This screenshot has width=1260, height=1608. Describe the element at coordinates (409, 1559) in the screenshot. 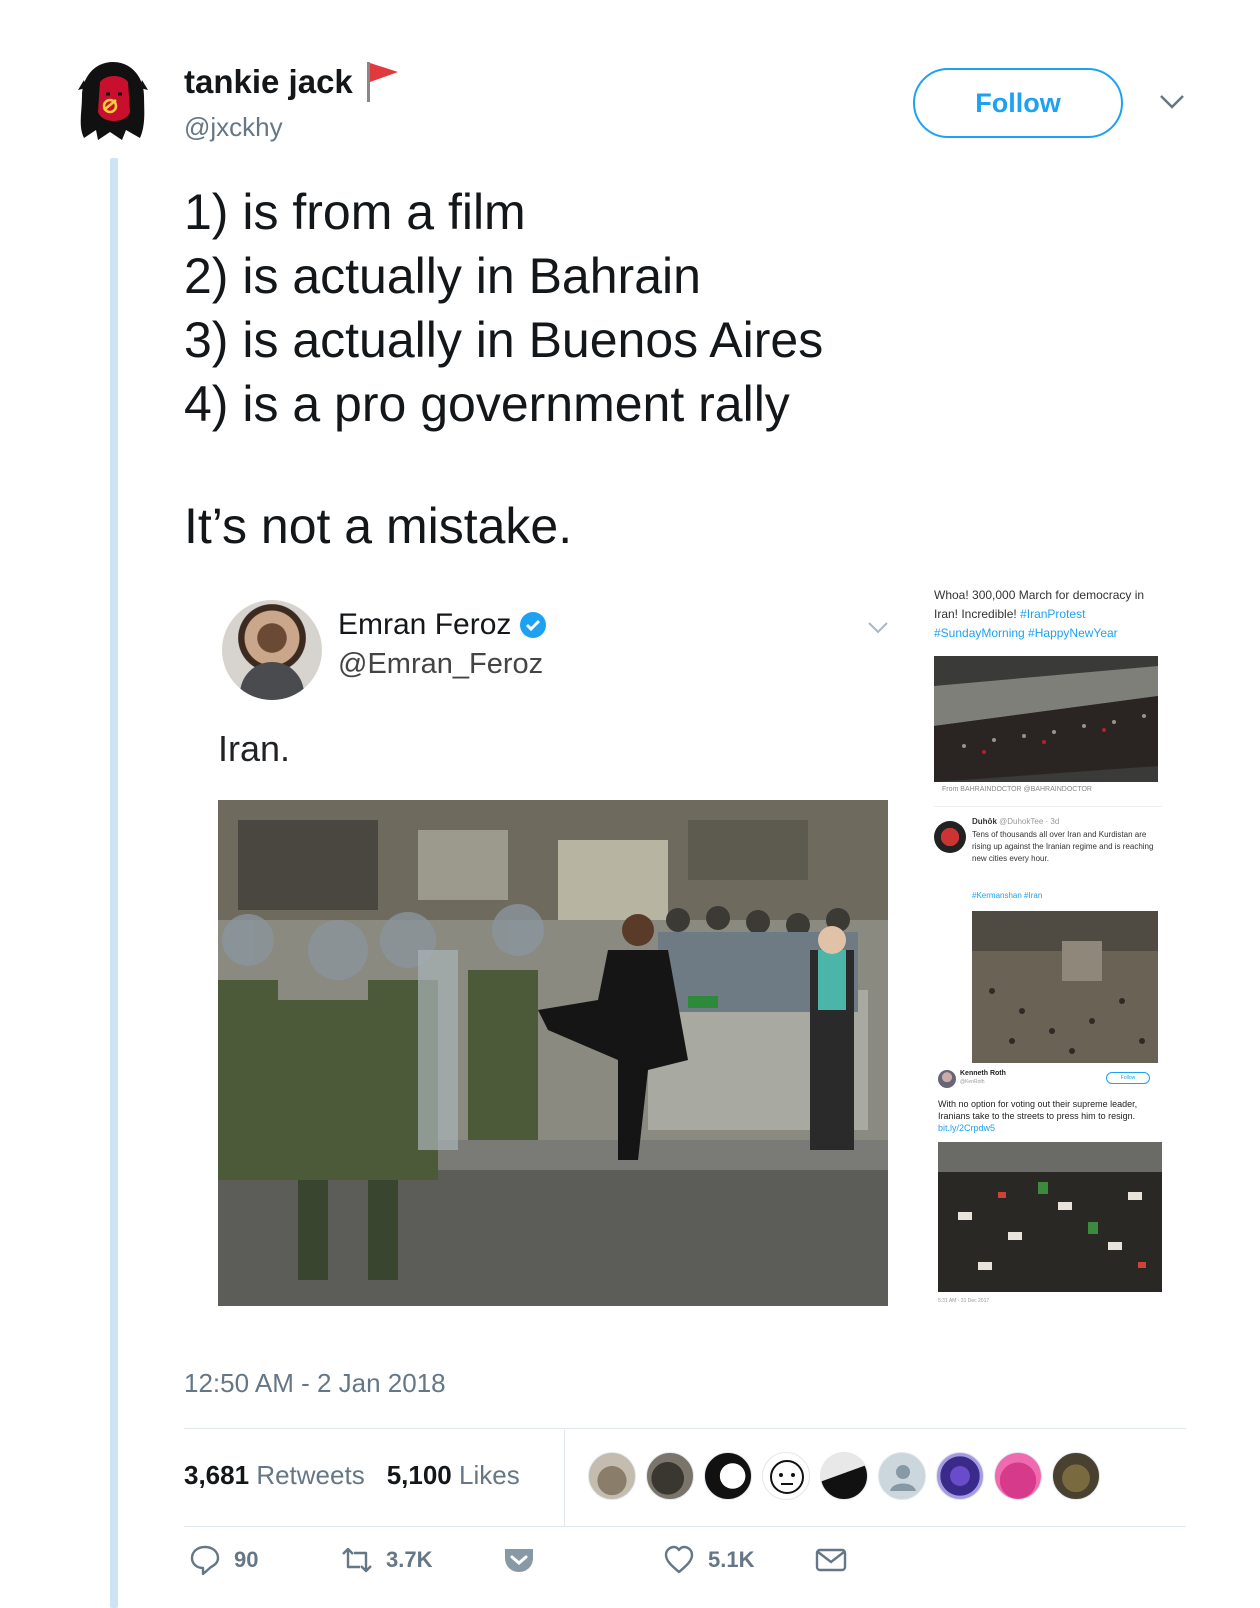

I see `retweet-count: 3.7K` at that location.